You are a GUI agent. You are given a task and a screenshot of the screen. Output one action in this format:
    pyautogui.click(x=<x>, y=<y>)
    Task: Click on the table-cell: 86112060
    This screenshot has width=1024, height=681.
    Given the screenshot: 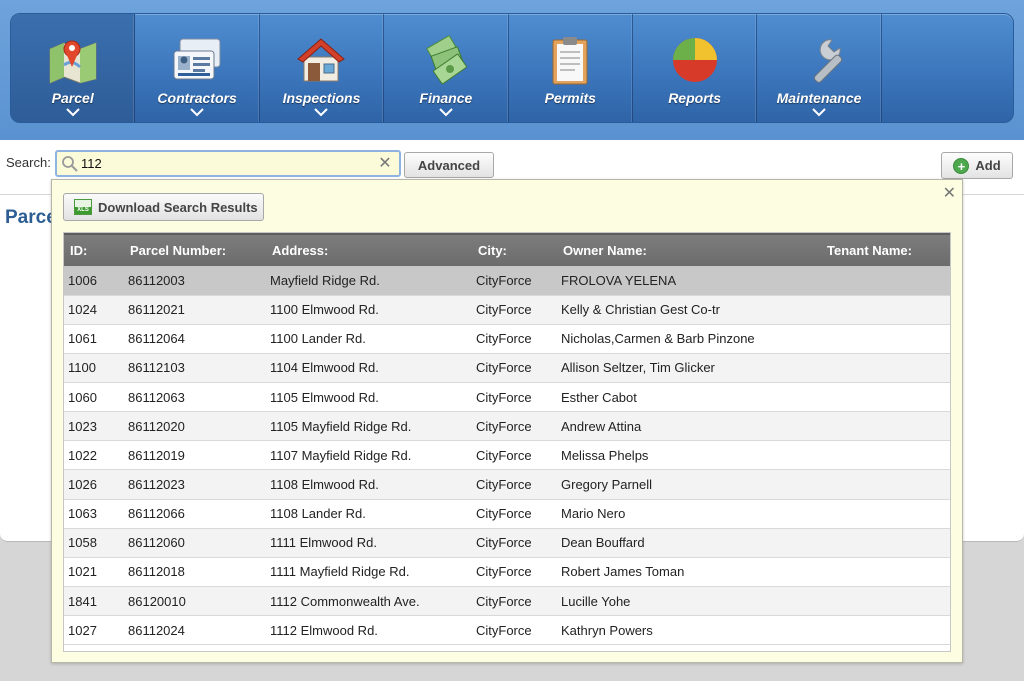 What is the action you would take?
    pyautogui.click(x=156, y=543)
    